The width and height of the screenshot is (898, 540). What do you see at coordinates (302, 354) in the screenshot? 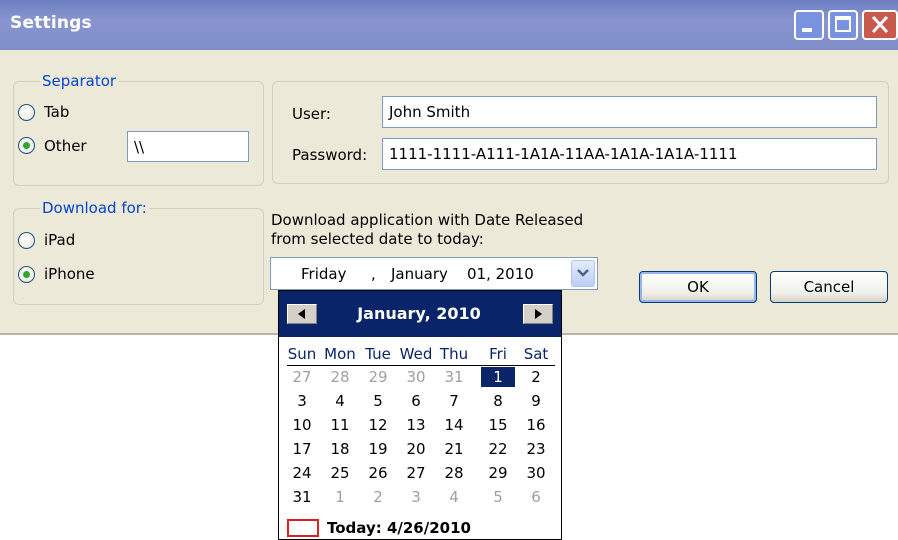
I see `weekday-header: Sun` at bounding box center [302, 354].